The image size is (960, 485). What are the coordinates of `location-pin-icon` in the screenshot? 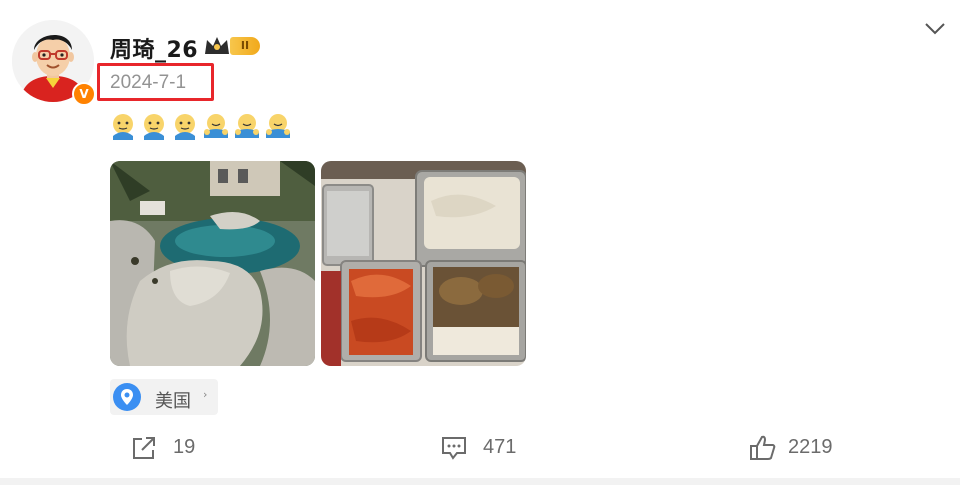 It's located at (127, 397).